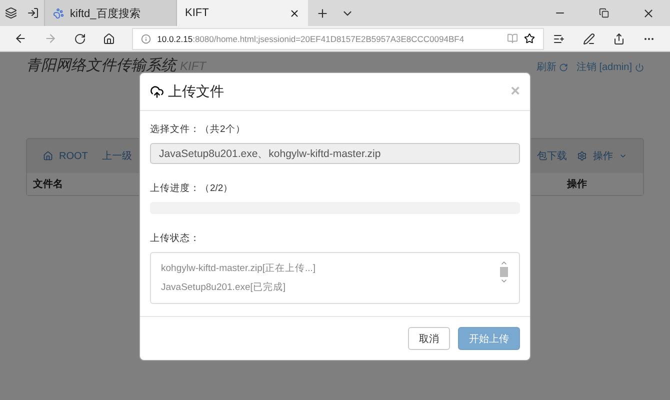  Describe the element at coordinates (429, 338) in the screenshot. I see `cancel-button: 取消` at that location.